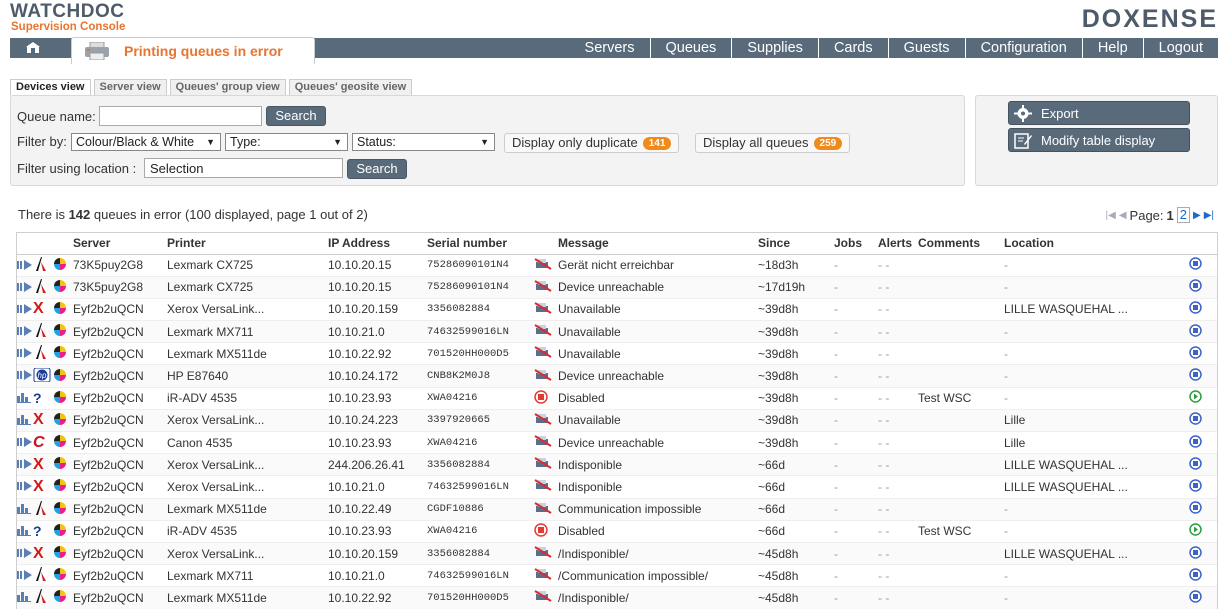 The image size is (1228, 609). I want to click on colour-select: Colour/Black & White ▼, so click(146, 142).